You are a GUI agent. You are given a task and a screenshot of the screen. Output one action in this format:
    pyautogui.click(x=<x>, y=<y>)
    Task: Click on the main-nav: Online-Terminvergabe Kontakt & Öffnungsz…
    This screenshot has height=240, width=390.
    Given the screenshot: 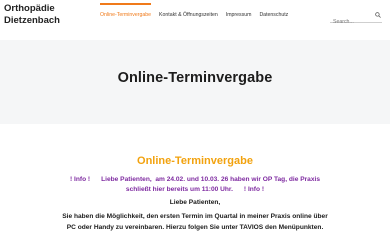 What is the action you would take?
    pyautogui.click(x=194, y=12)
    